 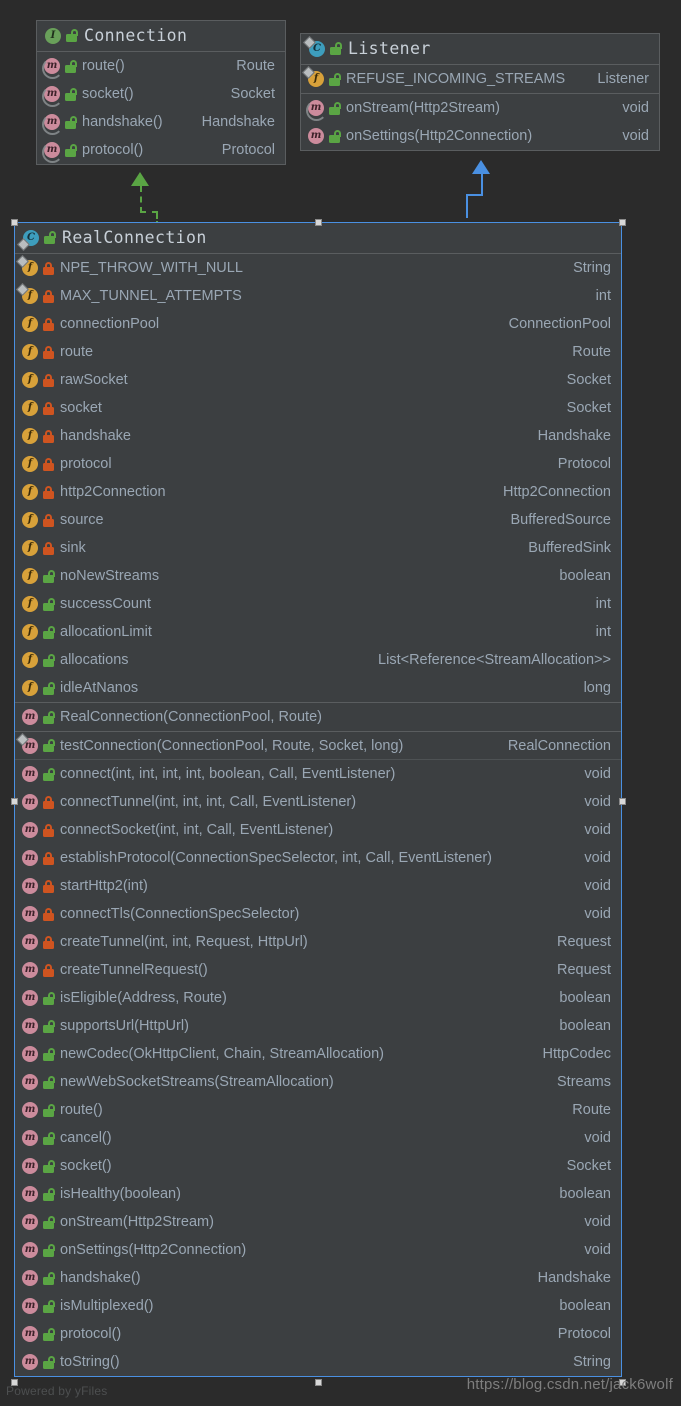 What do you see at coordinates (622, 222) in the screenshot?
I see `selection-handle-top-right` at bounding box center [622, 222].